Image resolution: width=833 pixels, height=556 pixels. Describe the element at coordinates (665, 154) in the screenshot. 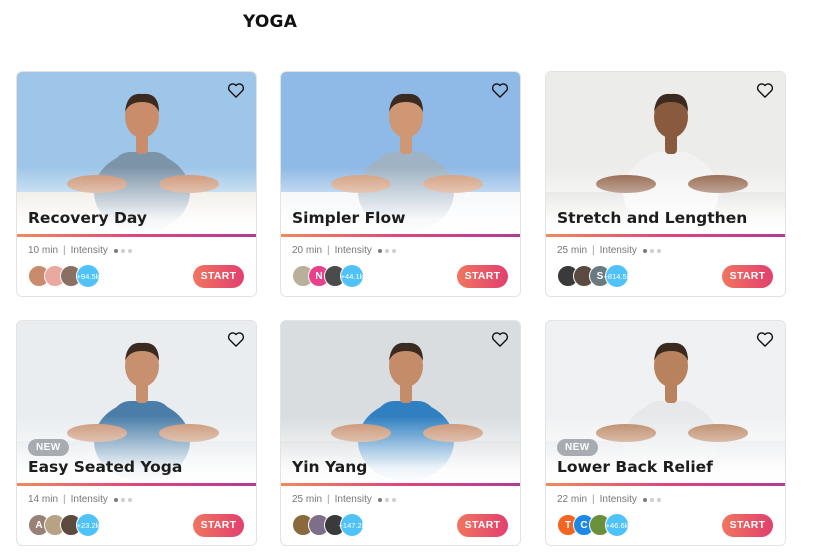

I see `workout-thumbnail: Stretch and Lengthen` at that location.